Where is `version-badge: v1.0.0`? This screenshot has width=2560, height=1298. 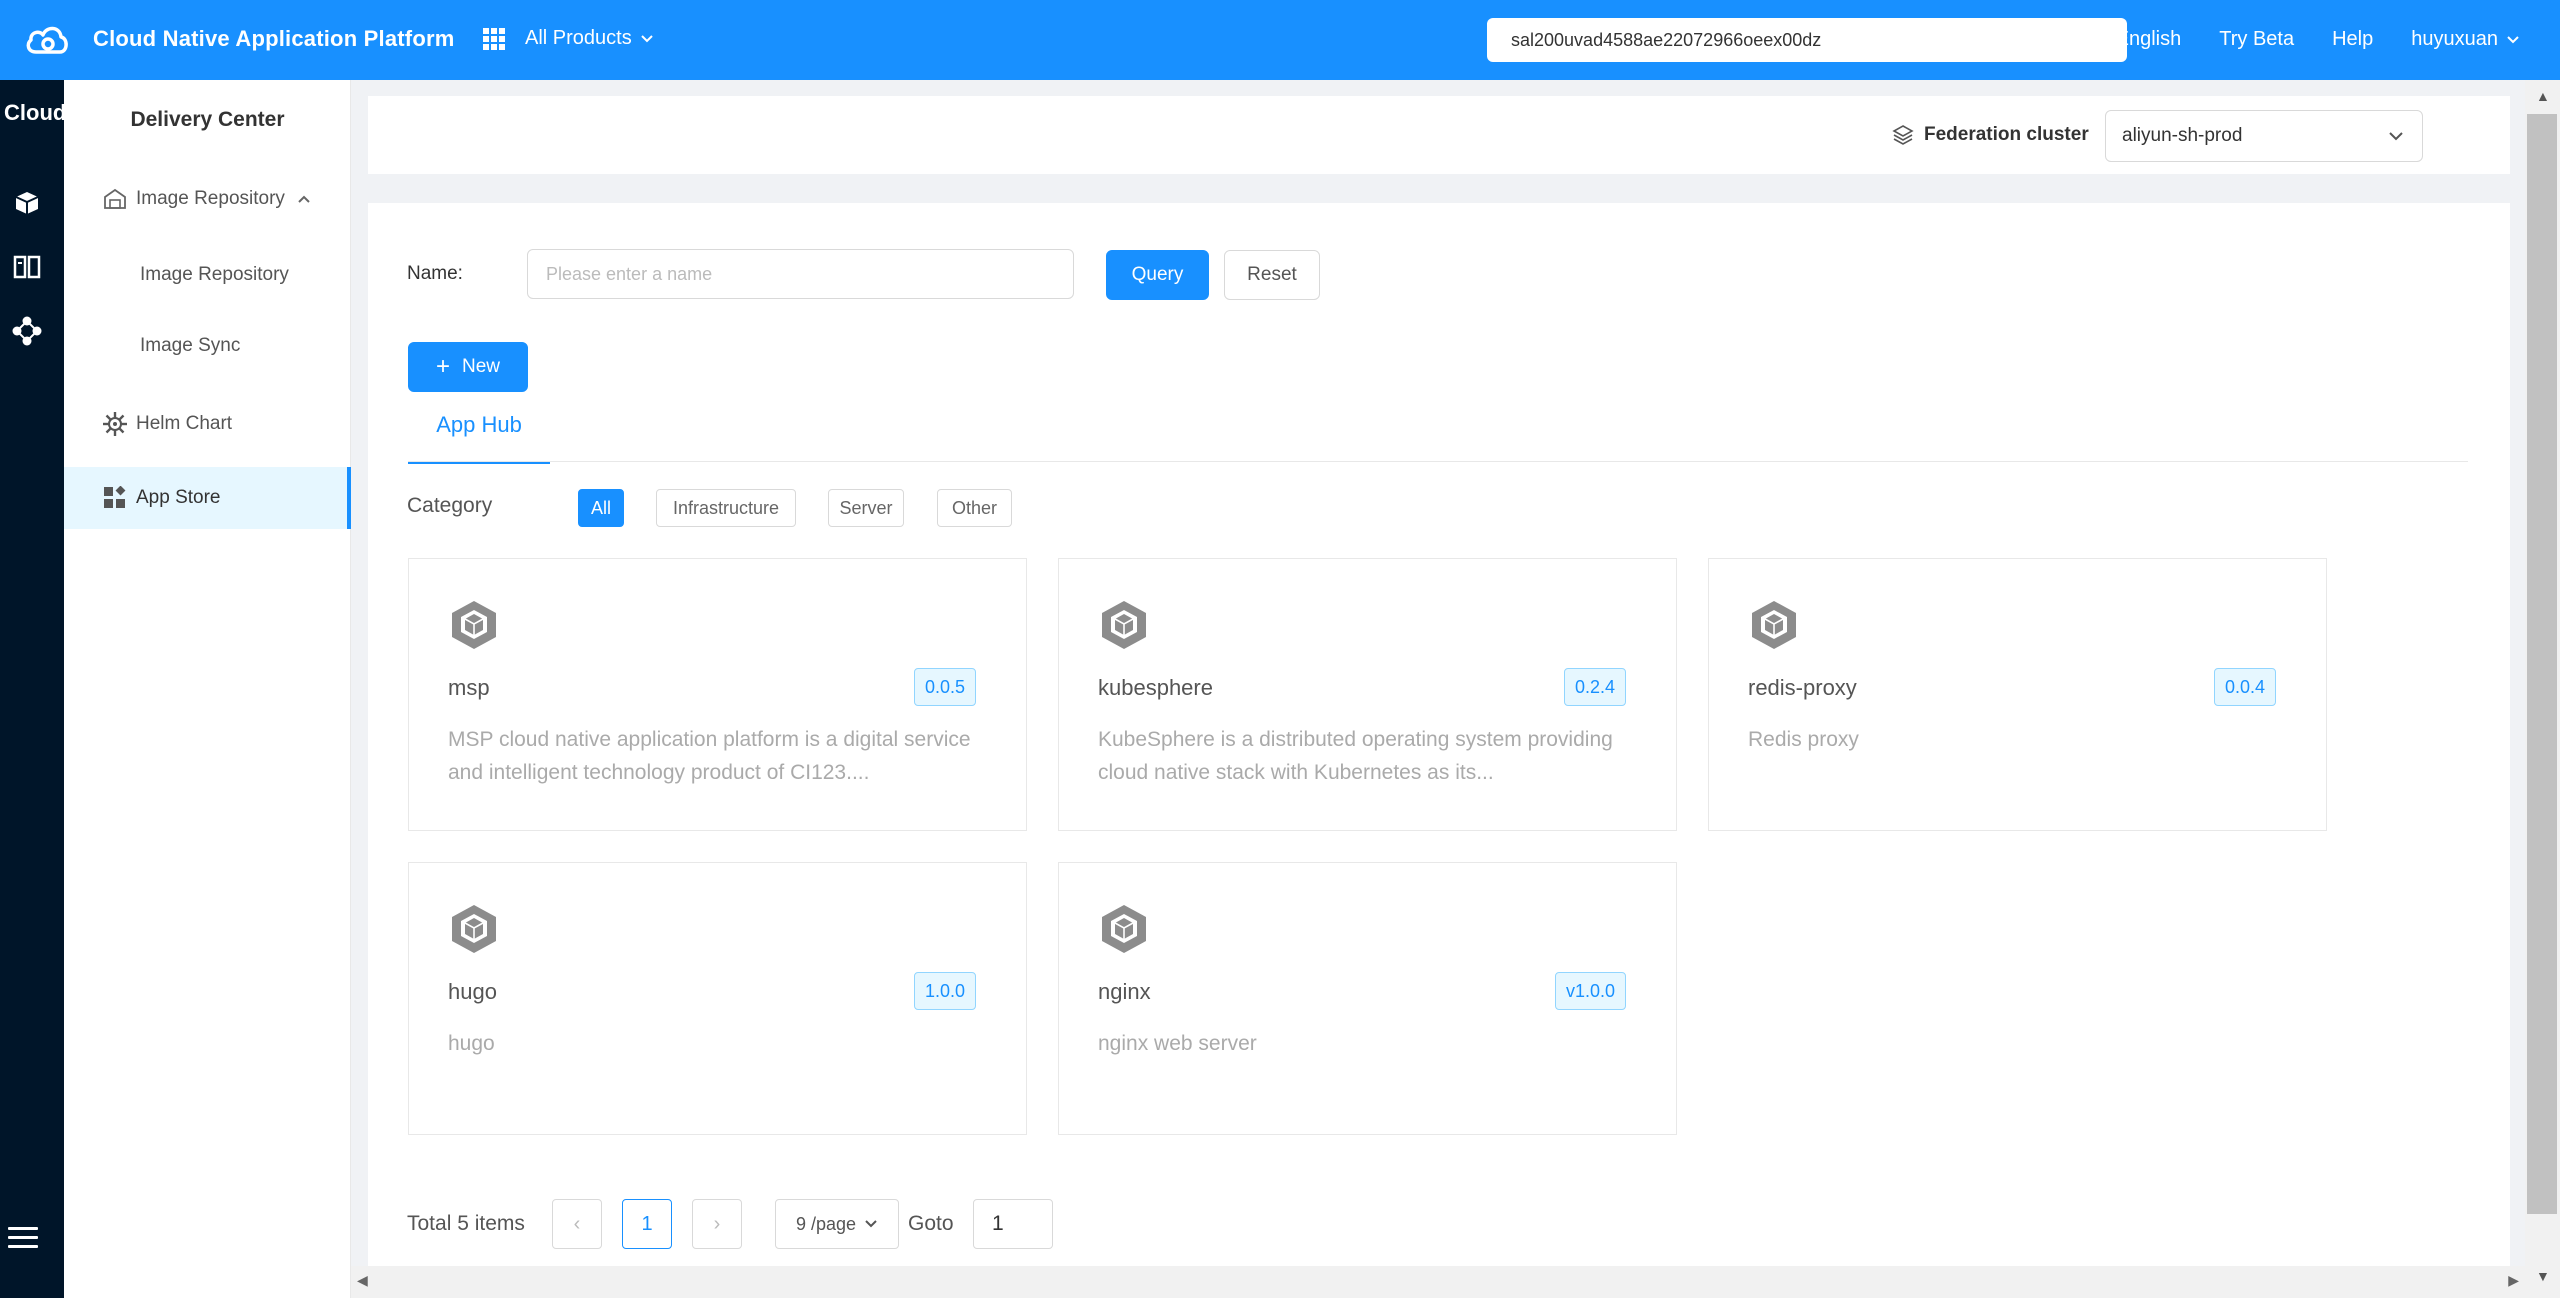 version-badge: v1.0.0 is located at coordinates (1590, 991).